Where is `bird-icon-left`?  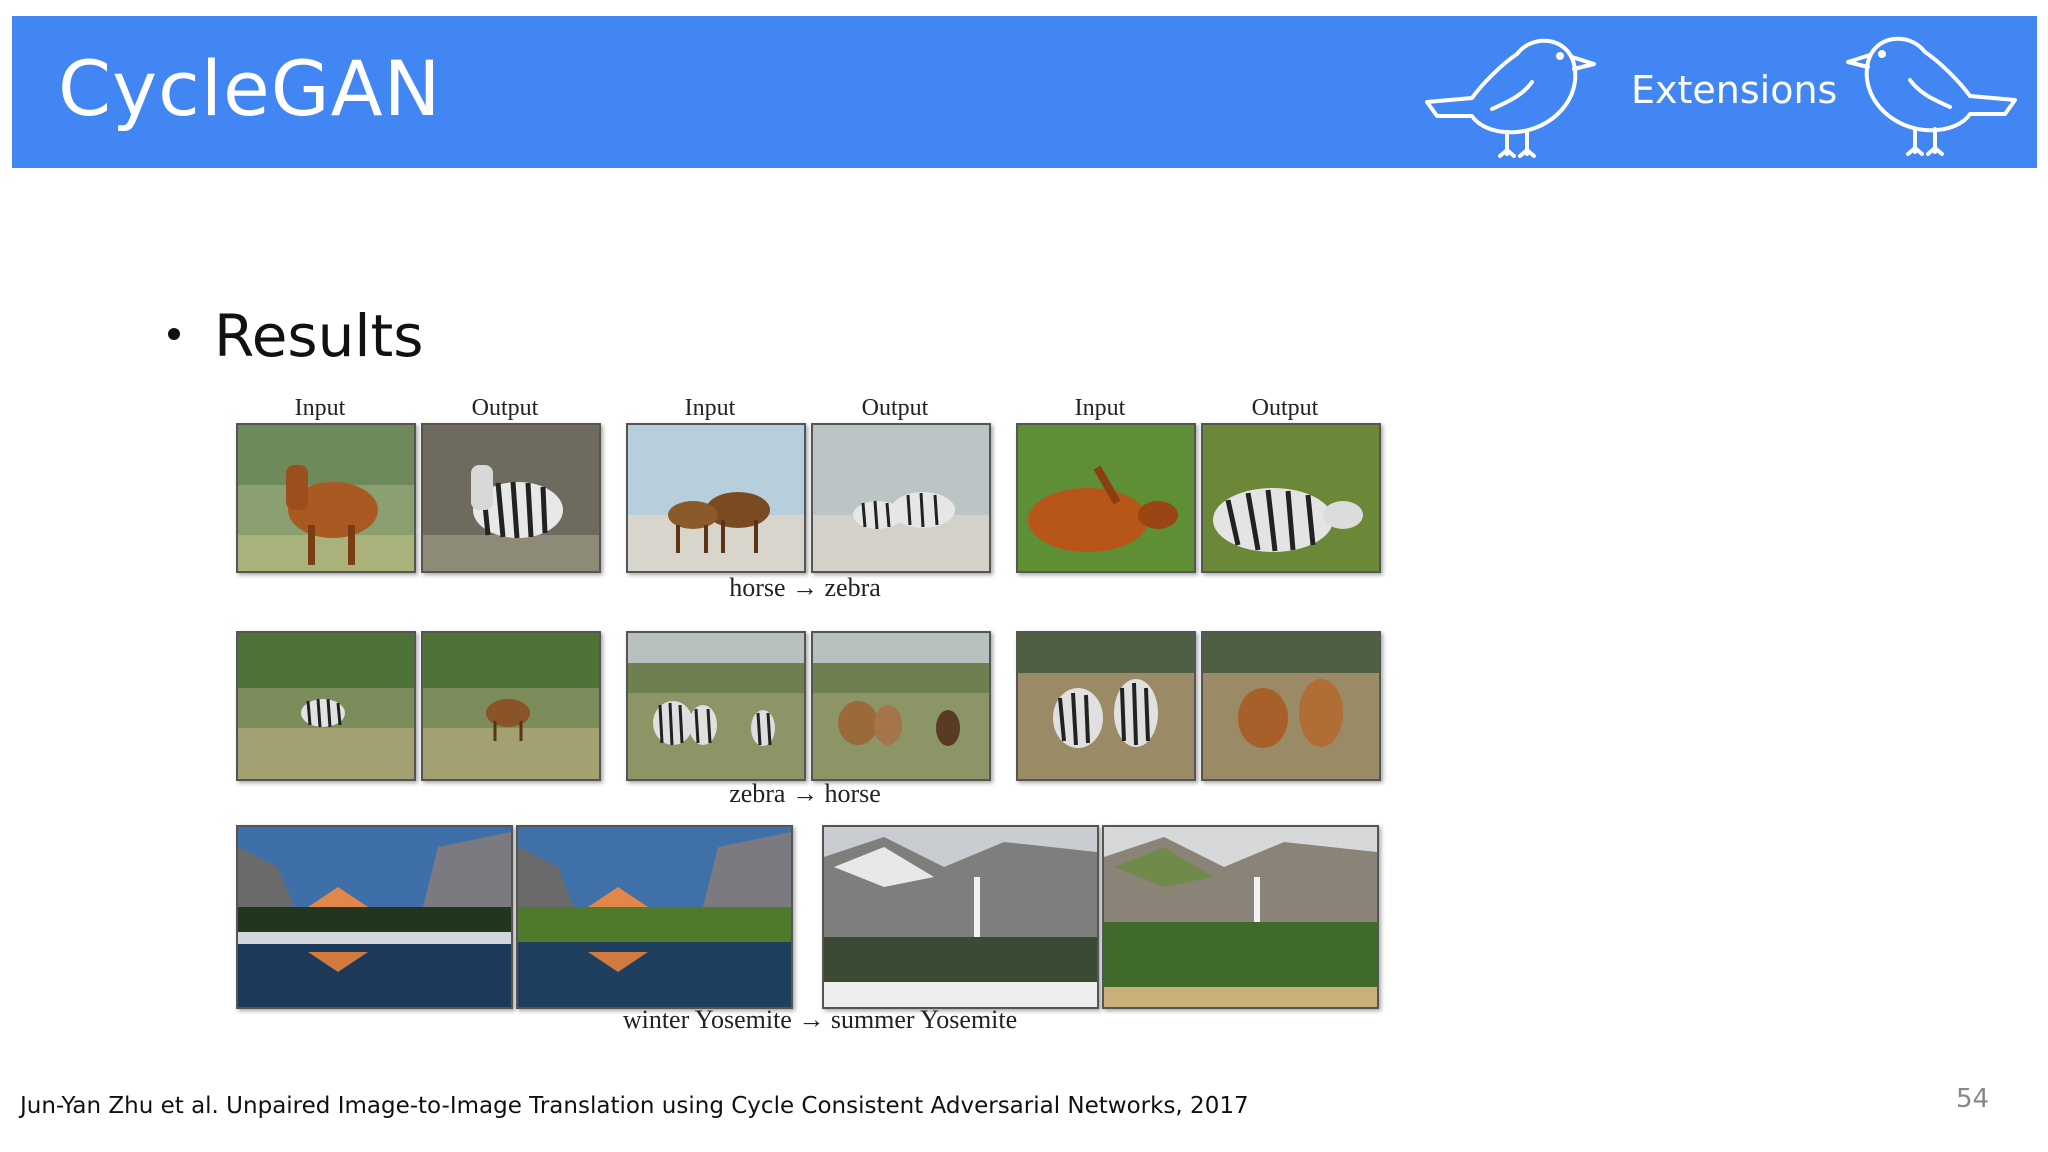 bird-icon-left is located at coordinates (1517, 94).